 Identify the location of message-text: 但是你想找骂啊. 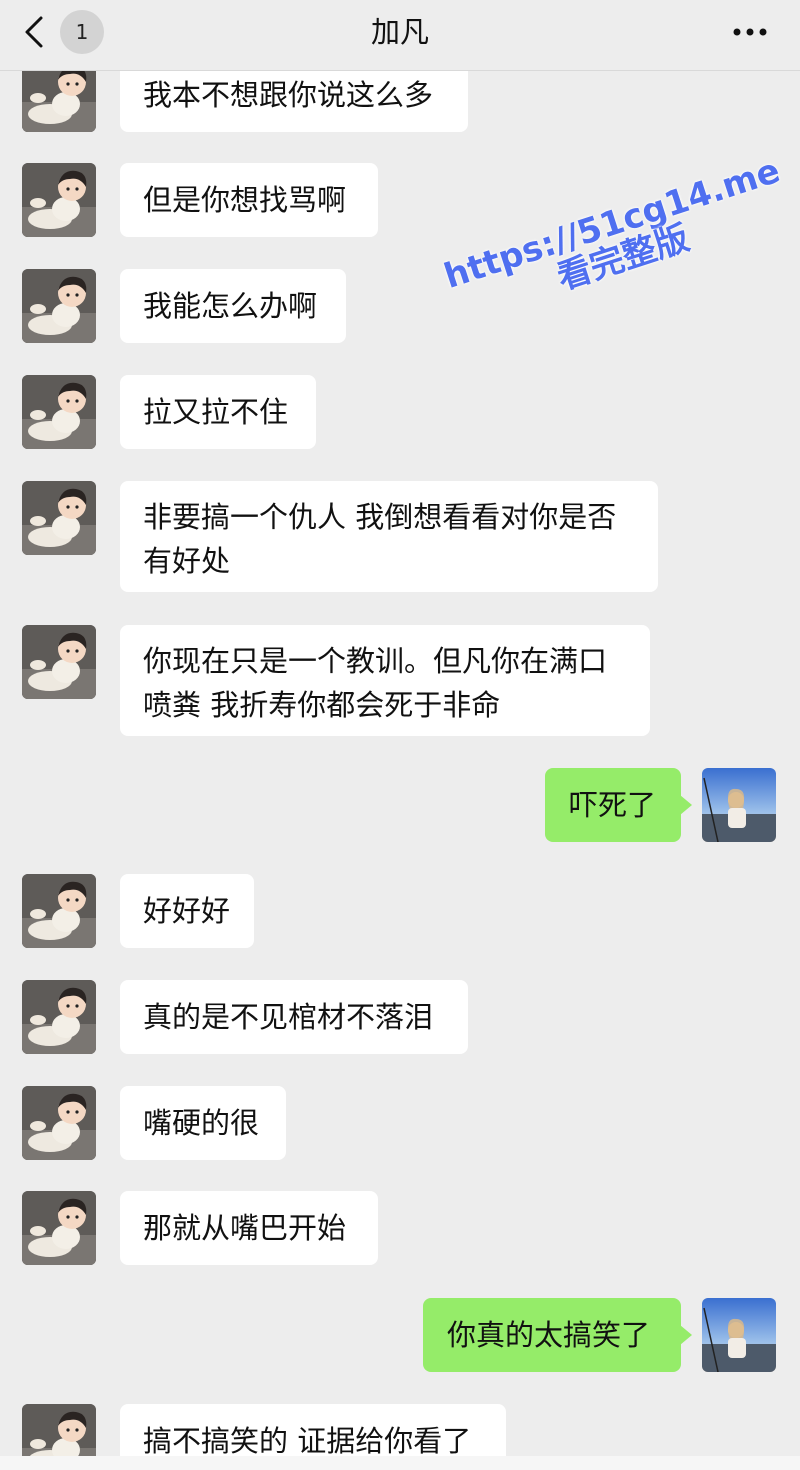
(245, 200).